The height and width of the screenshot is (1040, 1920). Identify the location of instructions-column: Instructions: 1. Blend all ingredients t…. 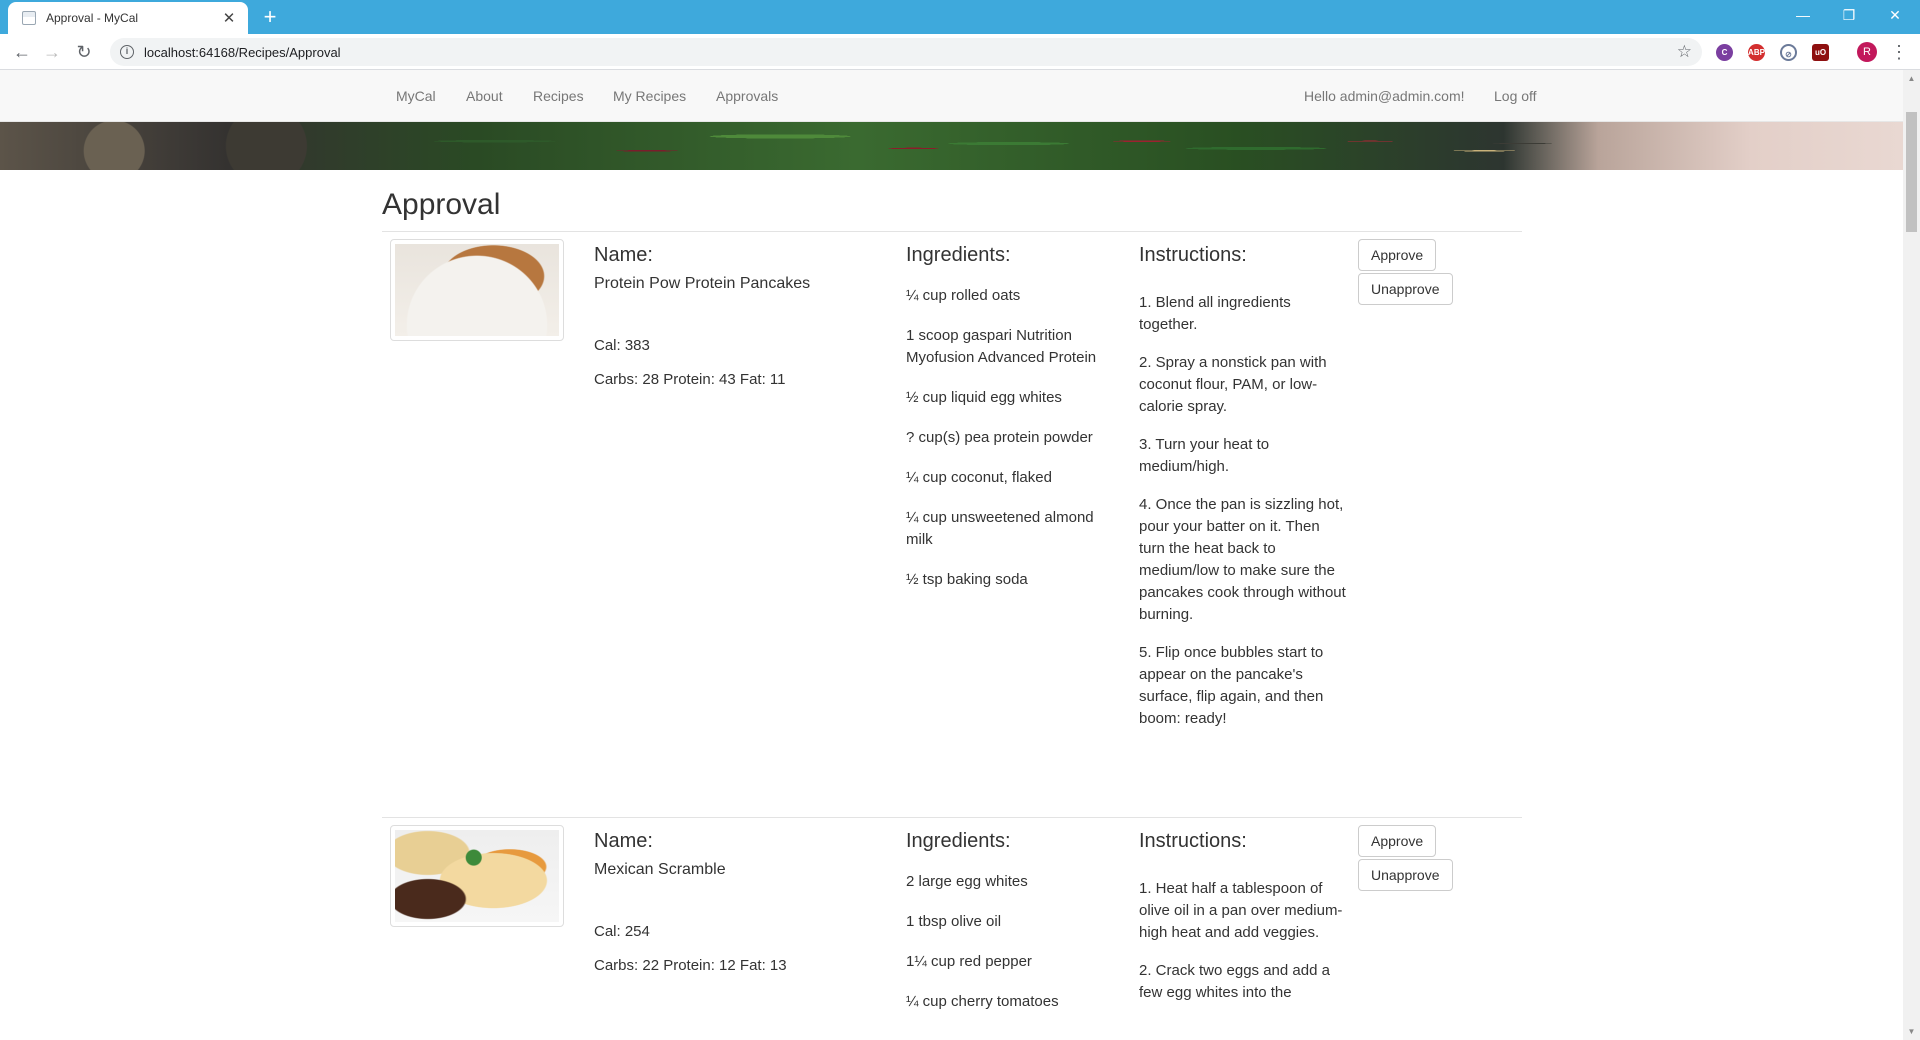
(1244, 486).